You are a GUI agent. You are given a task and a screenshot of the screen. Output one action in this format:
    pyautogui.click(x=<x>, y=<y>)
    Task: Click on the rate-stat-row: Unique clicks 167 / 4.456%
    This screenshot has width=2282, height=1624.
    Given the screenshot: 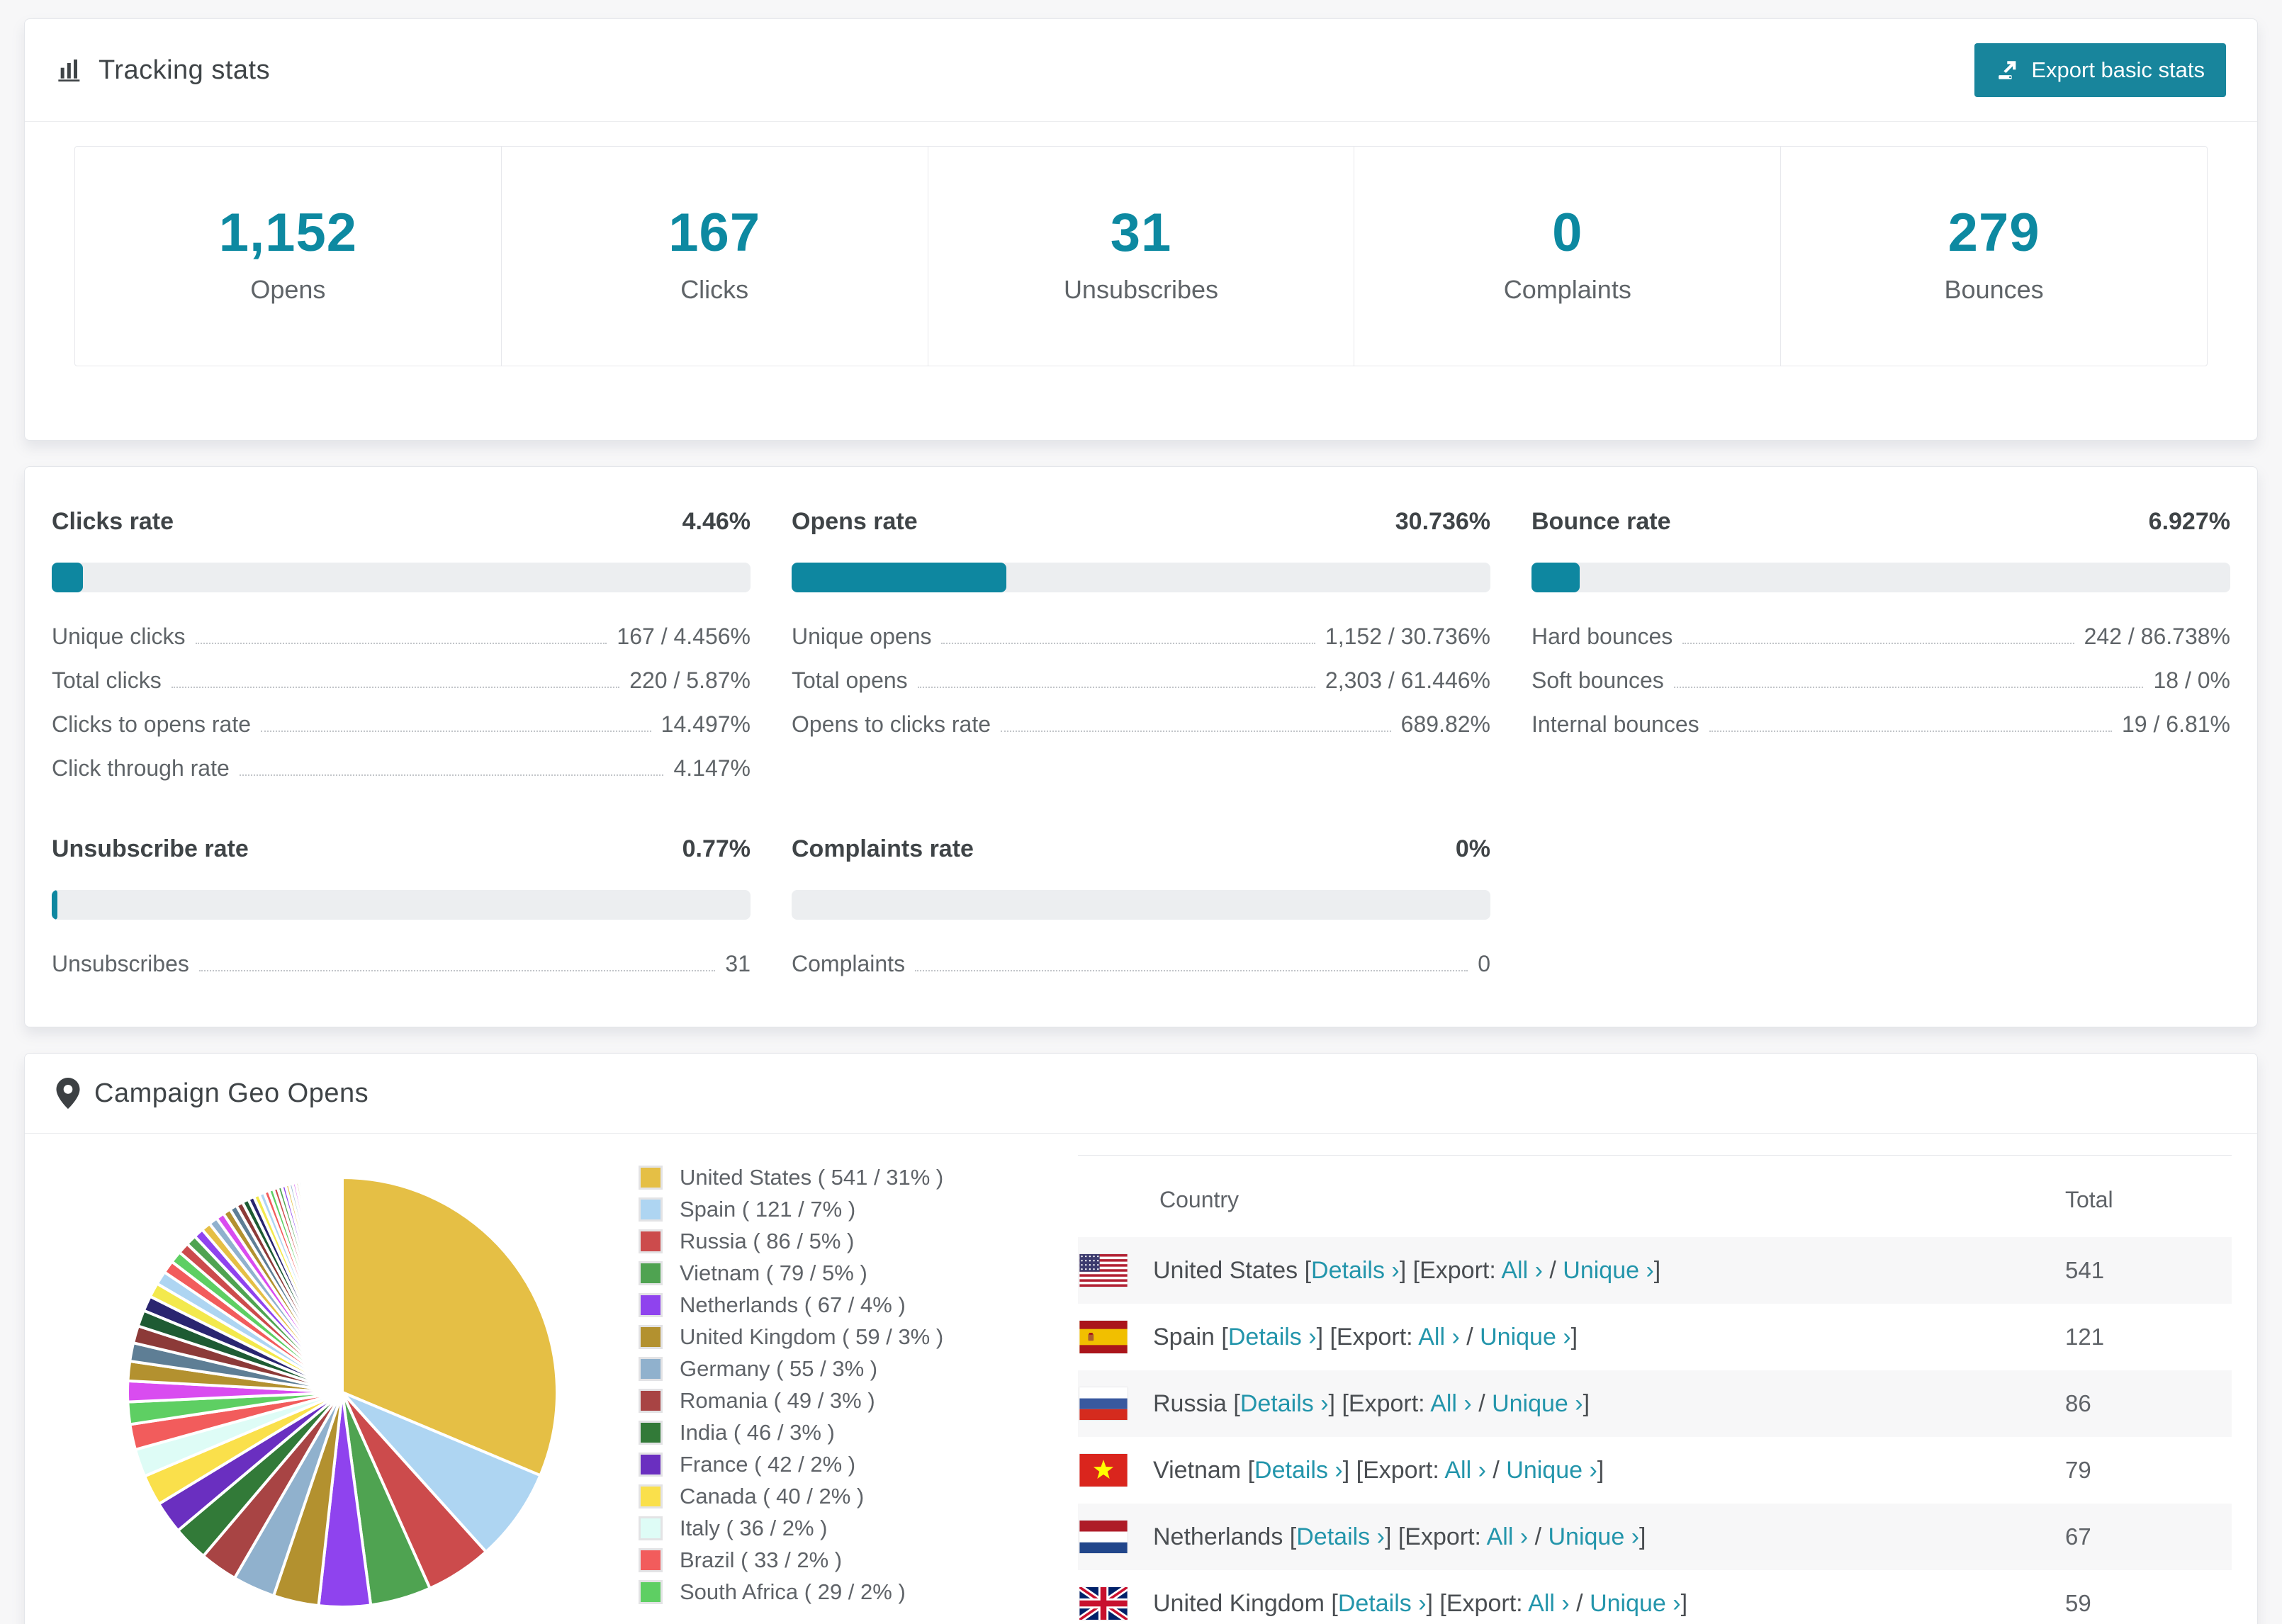 What is the action you would take?
    pyautogui.click(x=402, y=637)
    